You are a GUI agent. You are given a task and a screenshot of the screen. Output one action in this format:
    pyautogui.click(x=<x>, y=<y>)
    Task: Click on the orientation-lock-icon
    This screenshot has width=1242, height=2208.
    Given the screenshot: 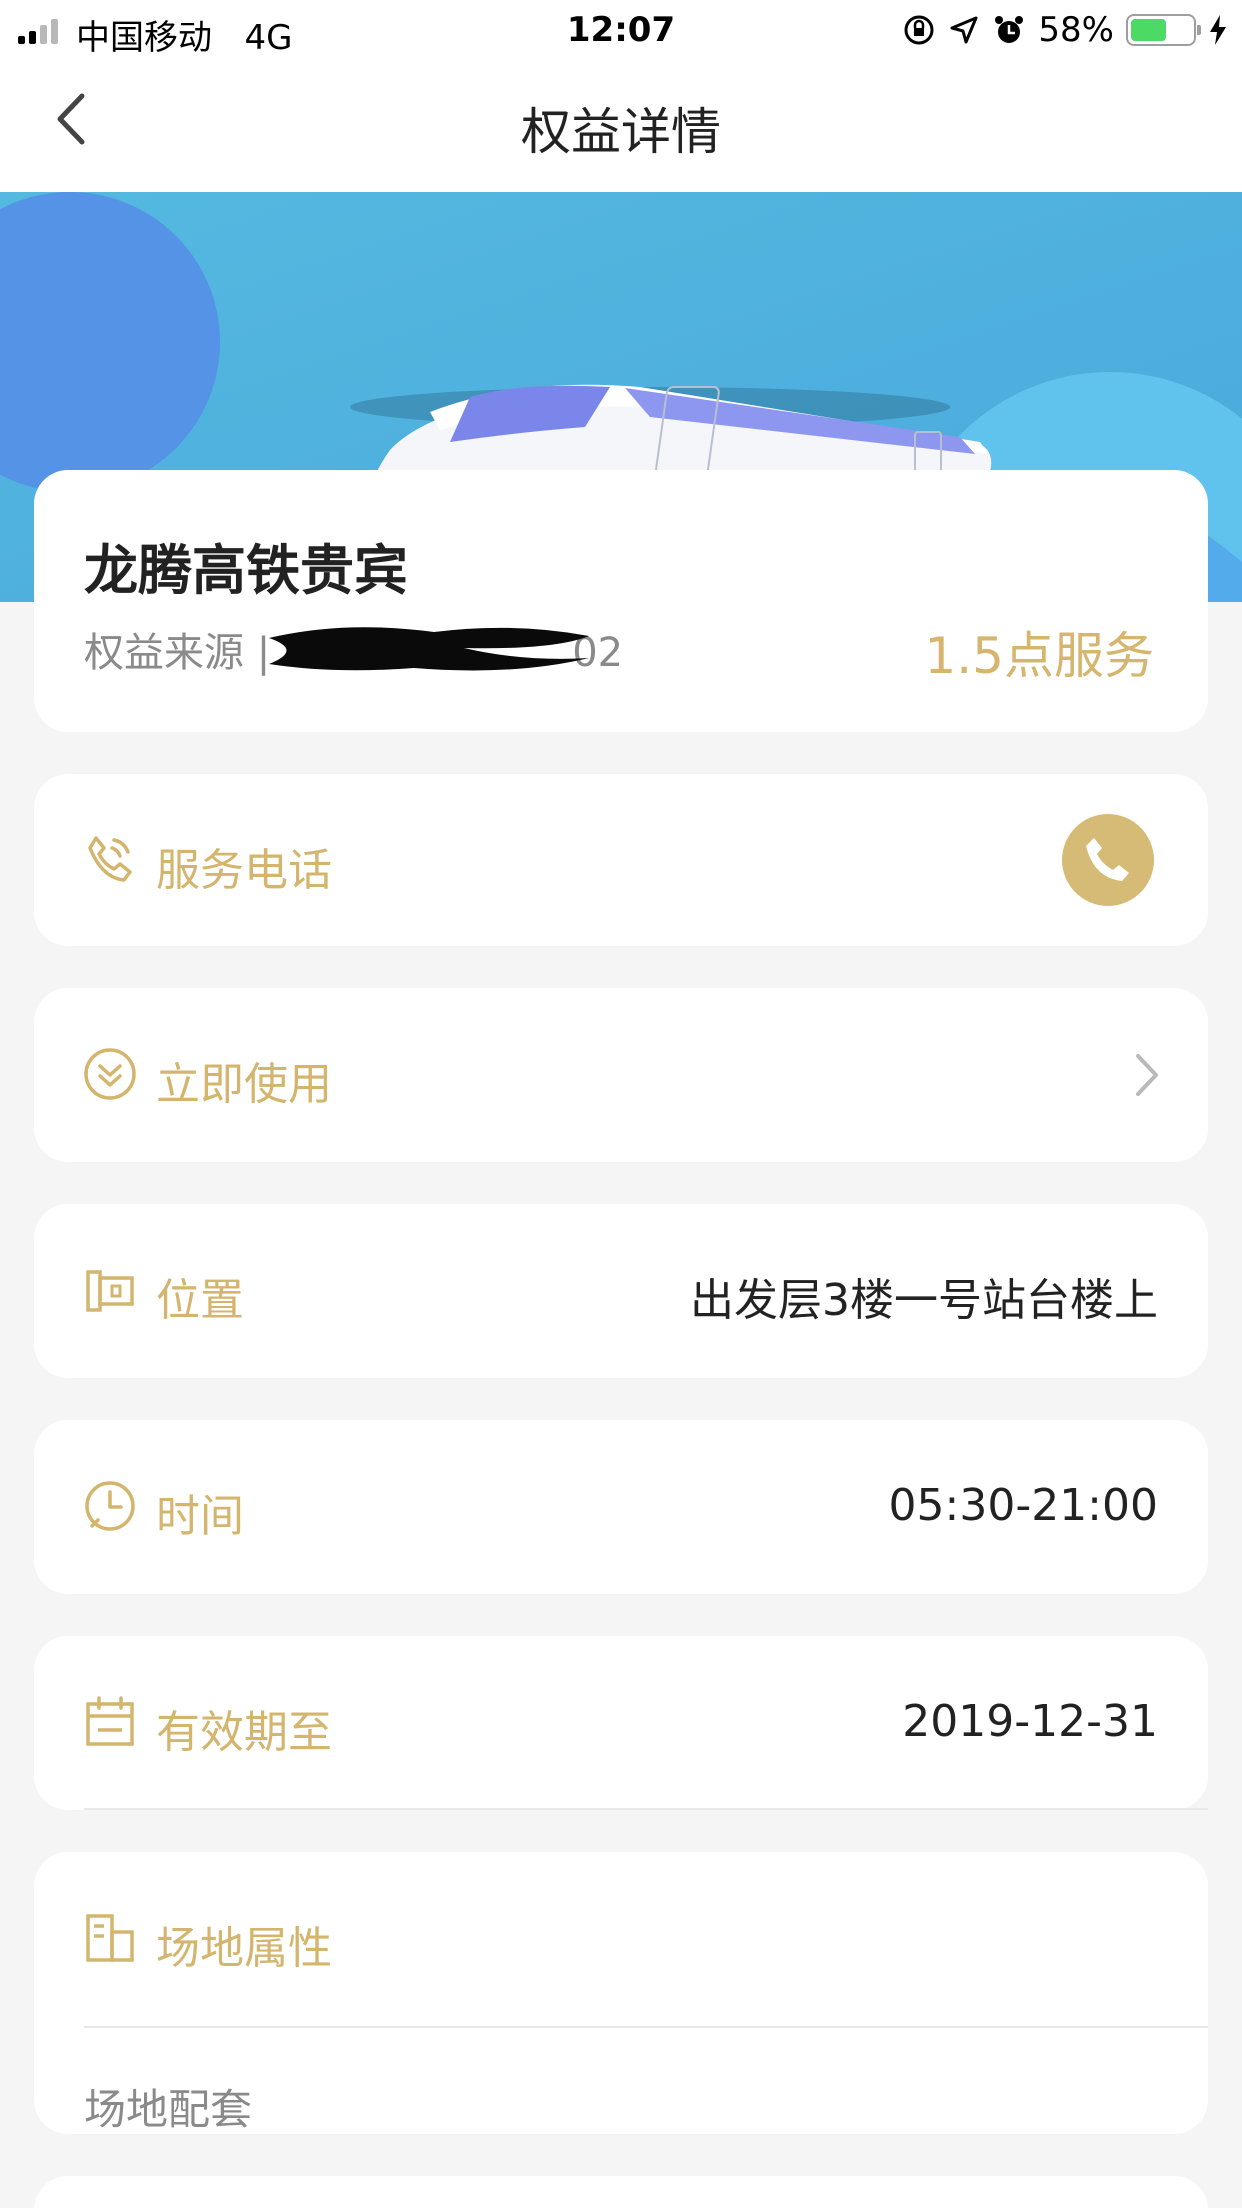 What is the action you would take?
    pyautogui.click(x=919, y=30)
    